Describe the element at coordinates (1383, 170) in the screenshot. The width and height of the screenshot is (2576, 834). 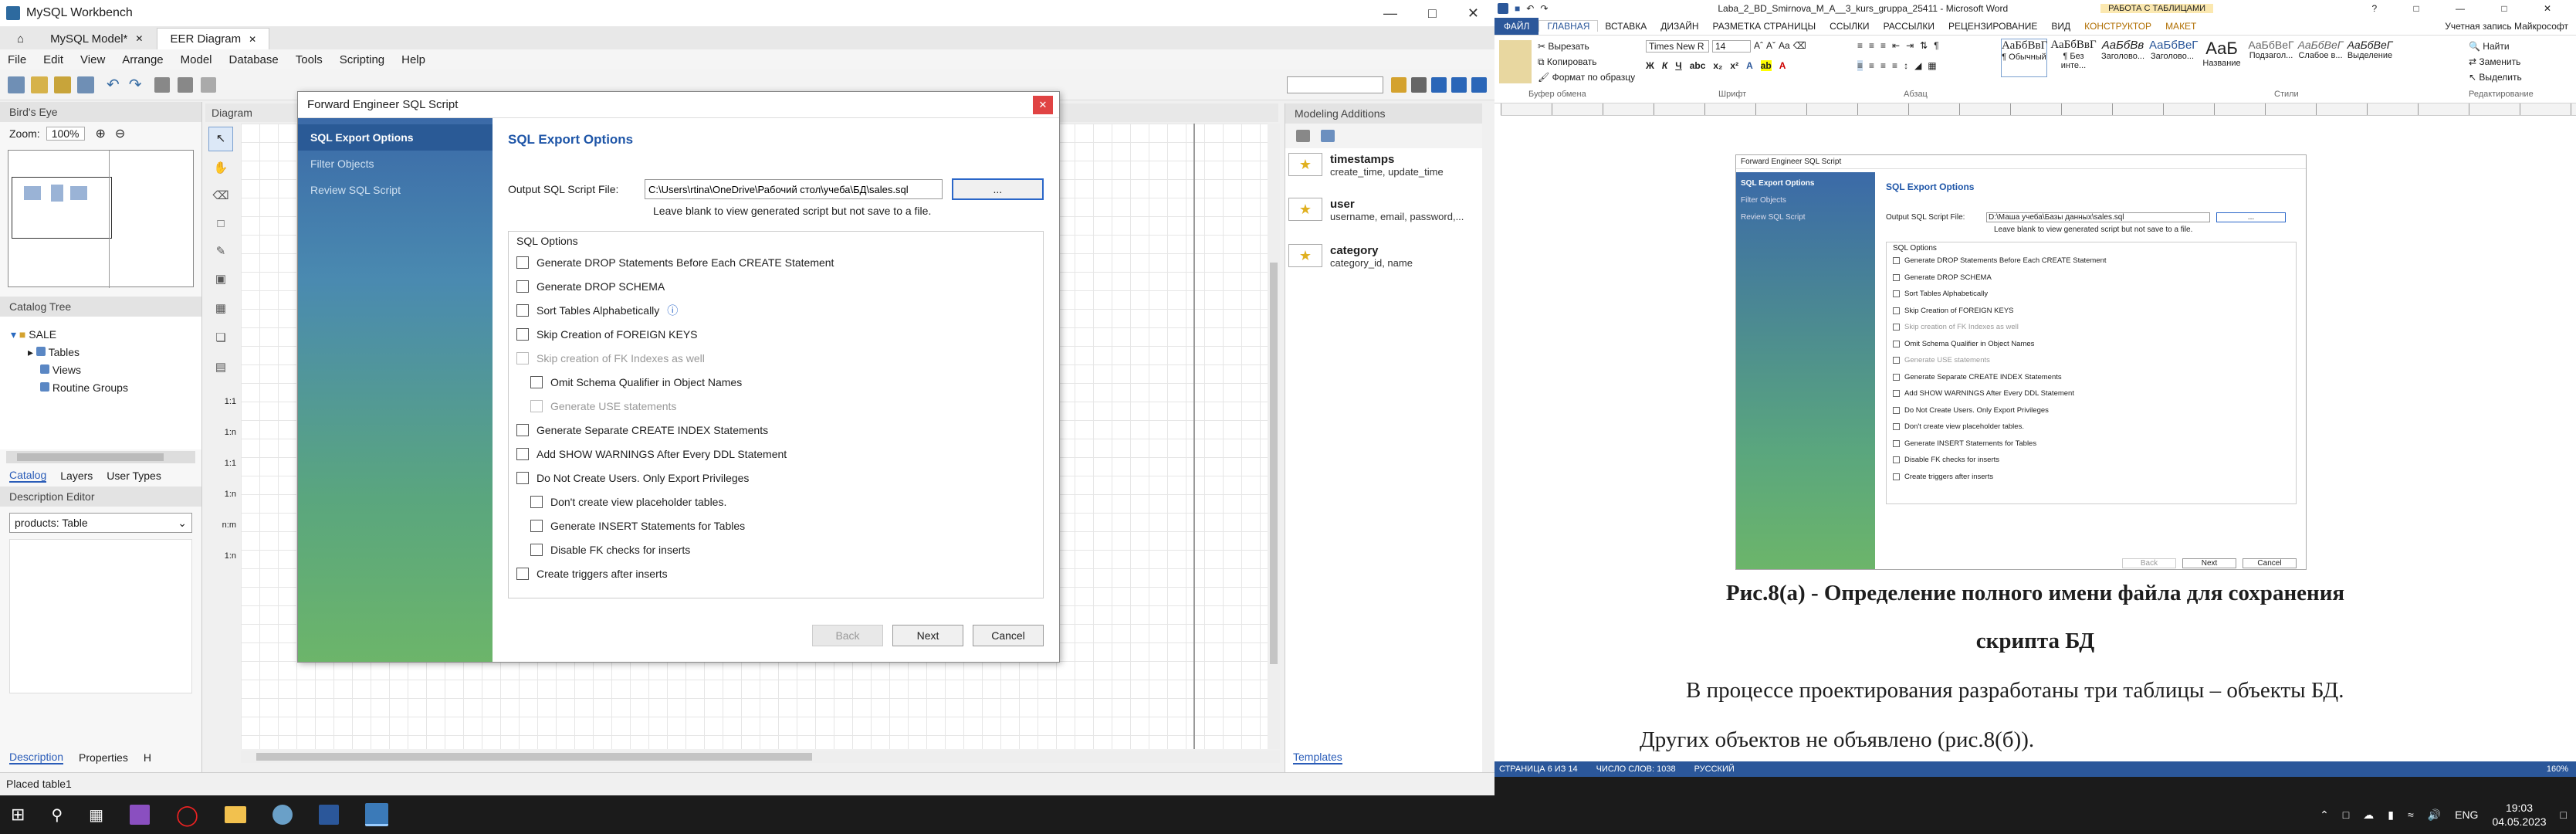
I see `template-timestamps: ★ timestamps create_time, update_time` at that location.